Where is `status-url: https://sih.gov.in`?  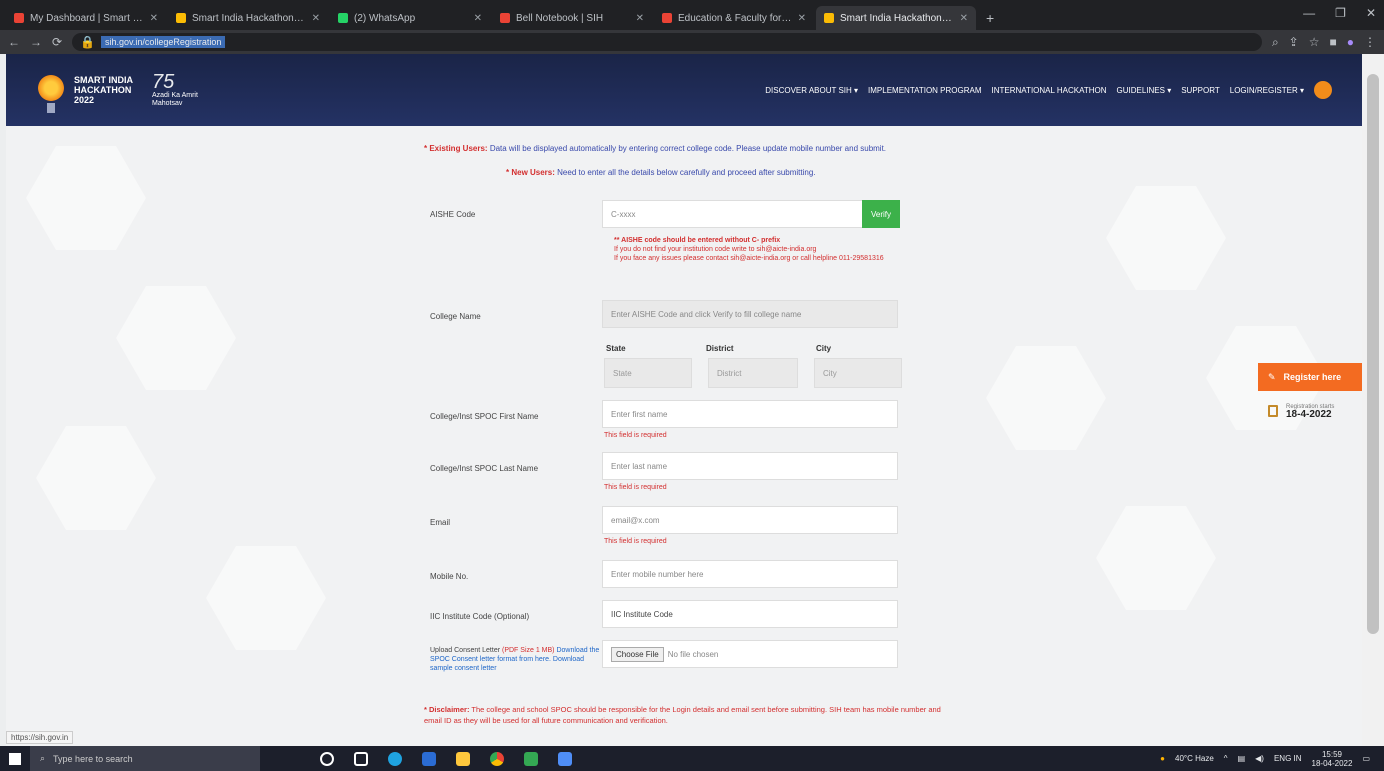
status-url: https://sih.gov.in is located at coordinates (40, 737).